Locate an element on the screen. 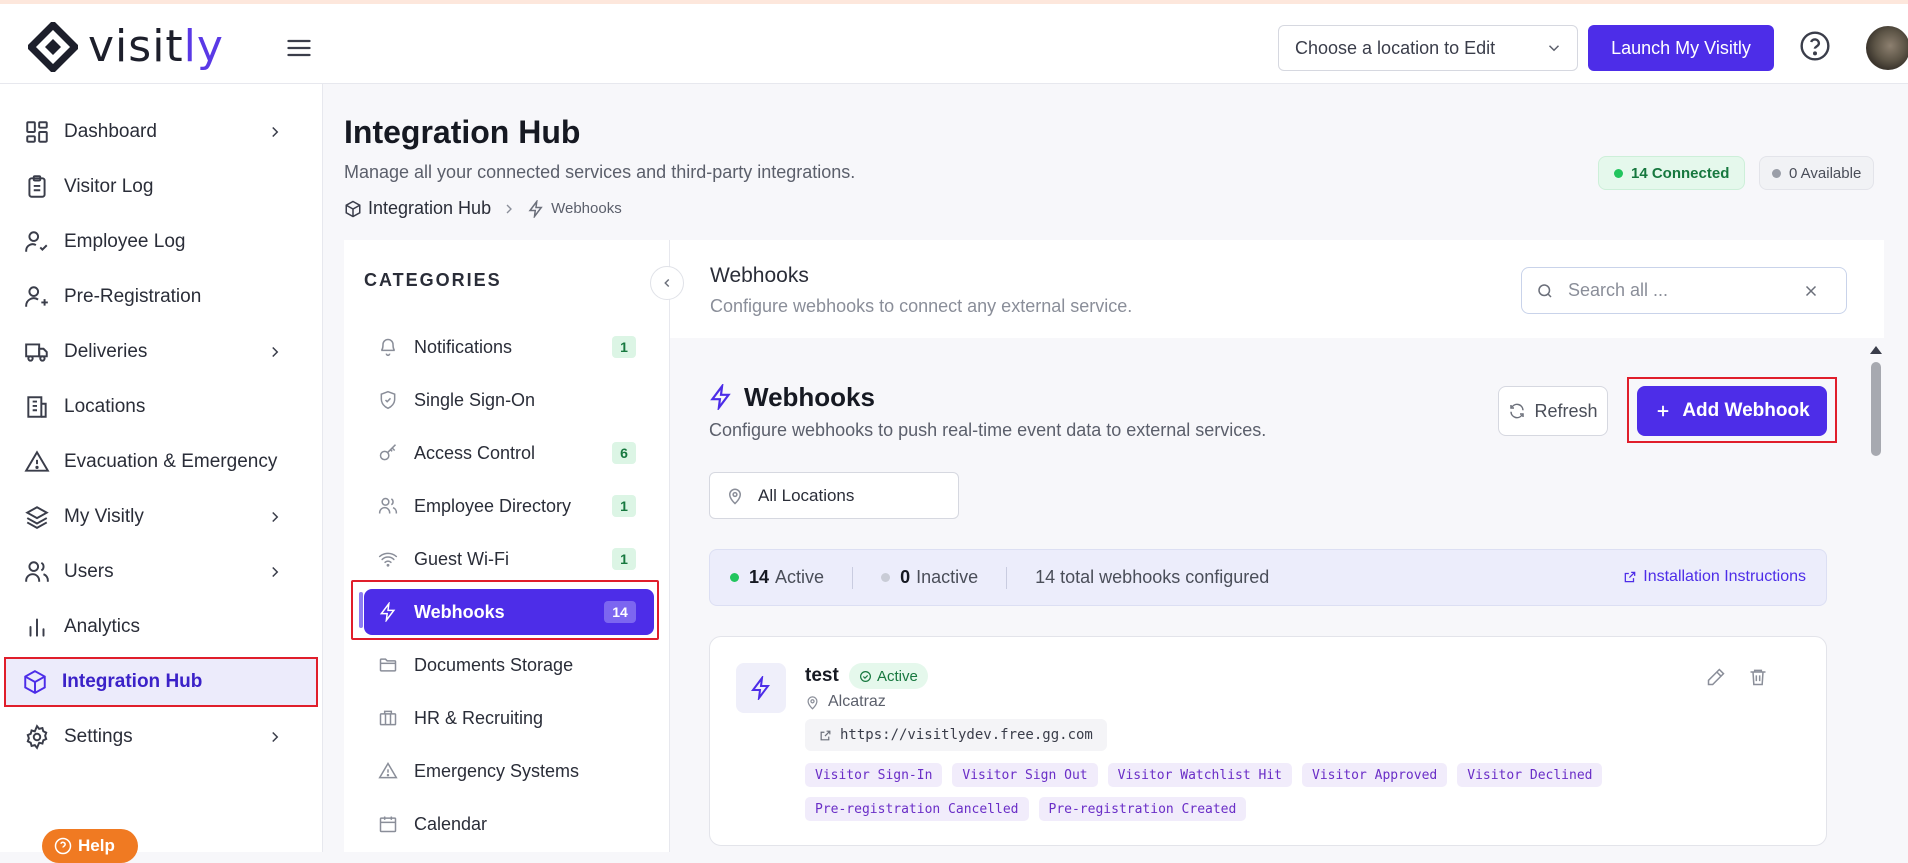  event-tag: Visitor Declined is located at coordinates (1530, 775).